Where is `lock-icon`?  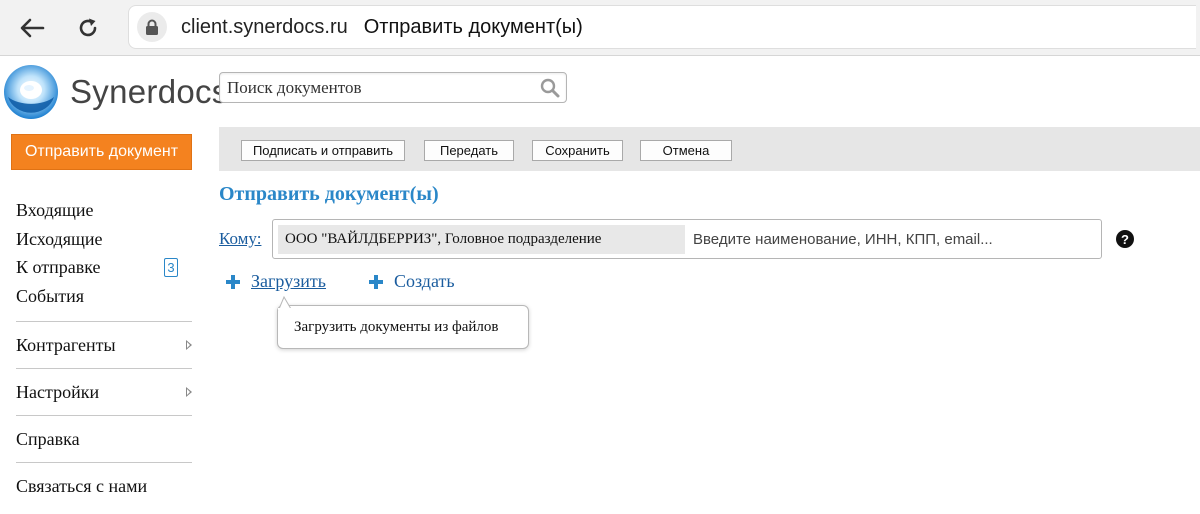 lock-icon is located at coordinates (152, 27).